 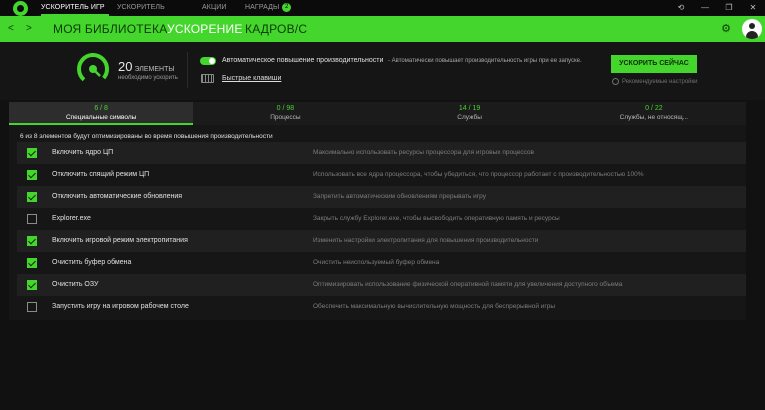 What do you see at coordinates (660, 82) in the screenshot?
I see `recommended-settings-label: Рекомендуемые настройки` at bounding box center [660, 82].